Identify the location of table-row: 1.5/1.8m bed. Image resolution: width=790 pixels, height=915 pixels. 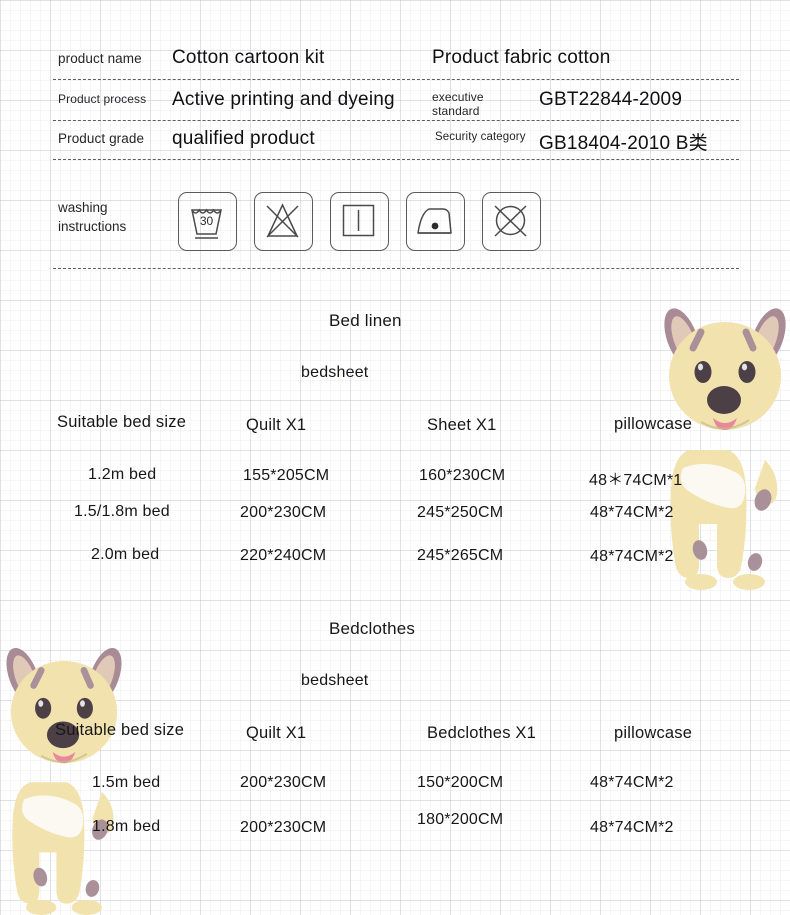
(122, 511).